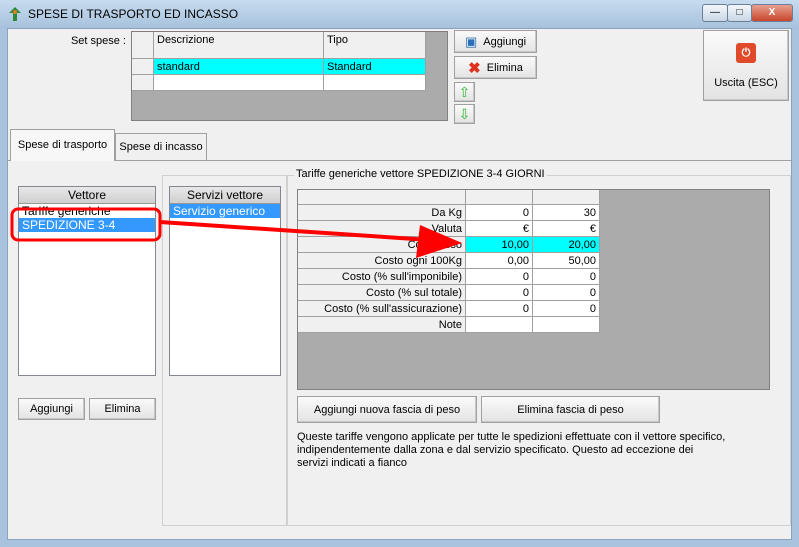  I want to click on highlight-box, so click(86, 224).